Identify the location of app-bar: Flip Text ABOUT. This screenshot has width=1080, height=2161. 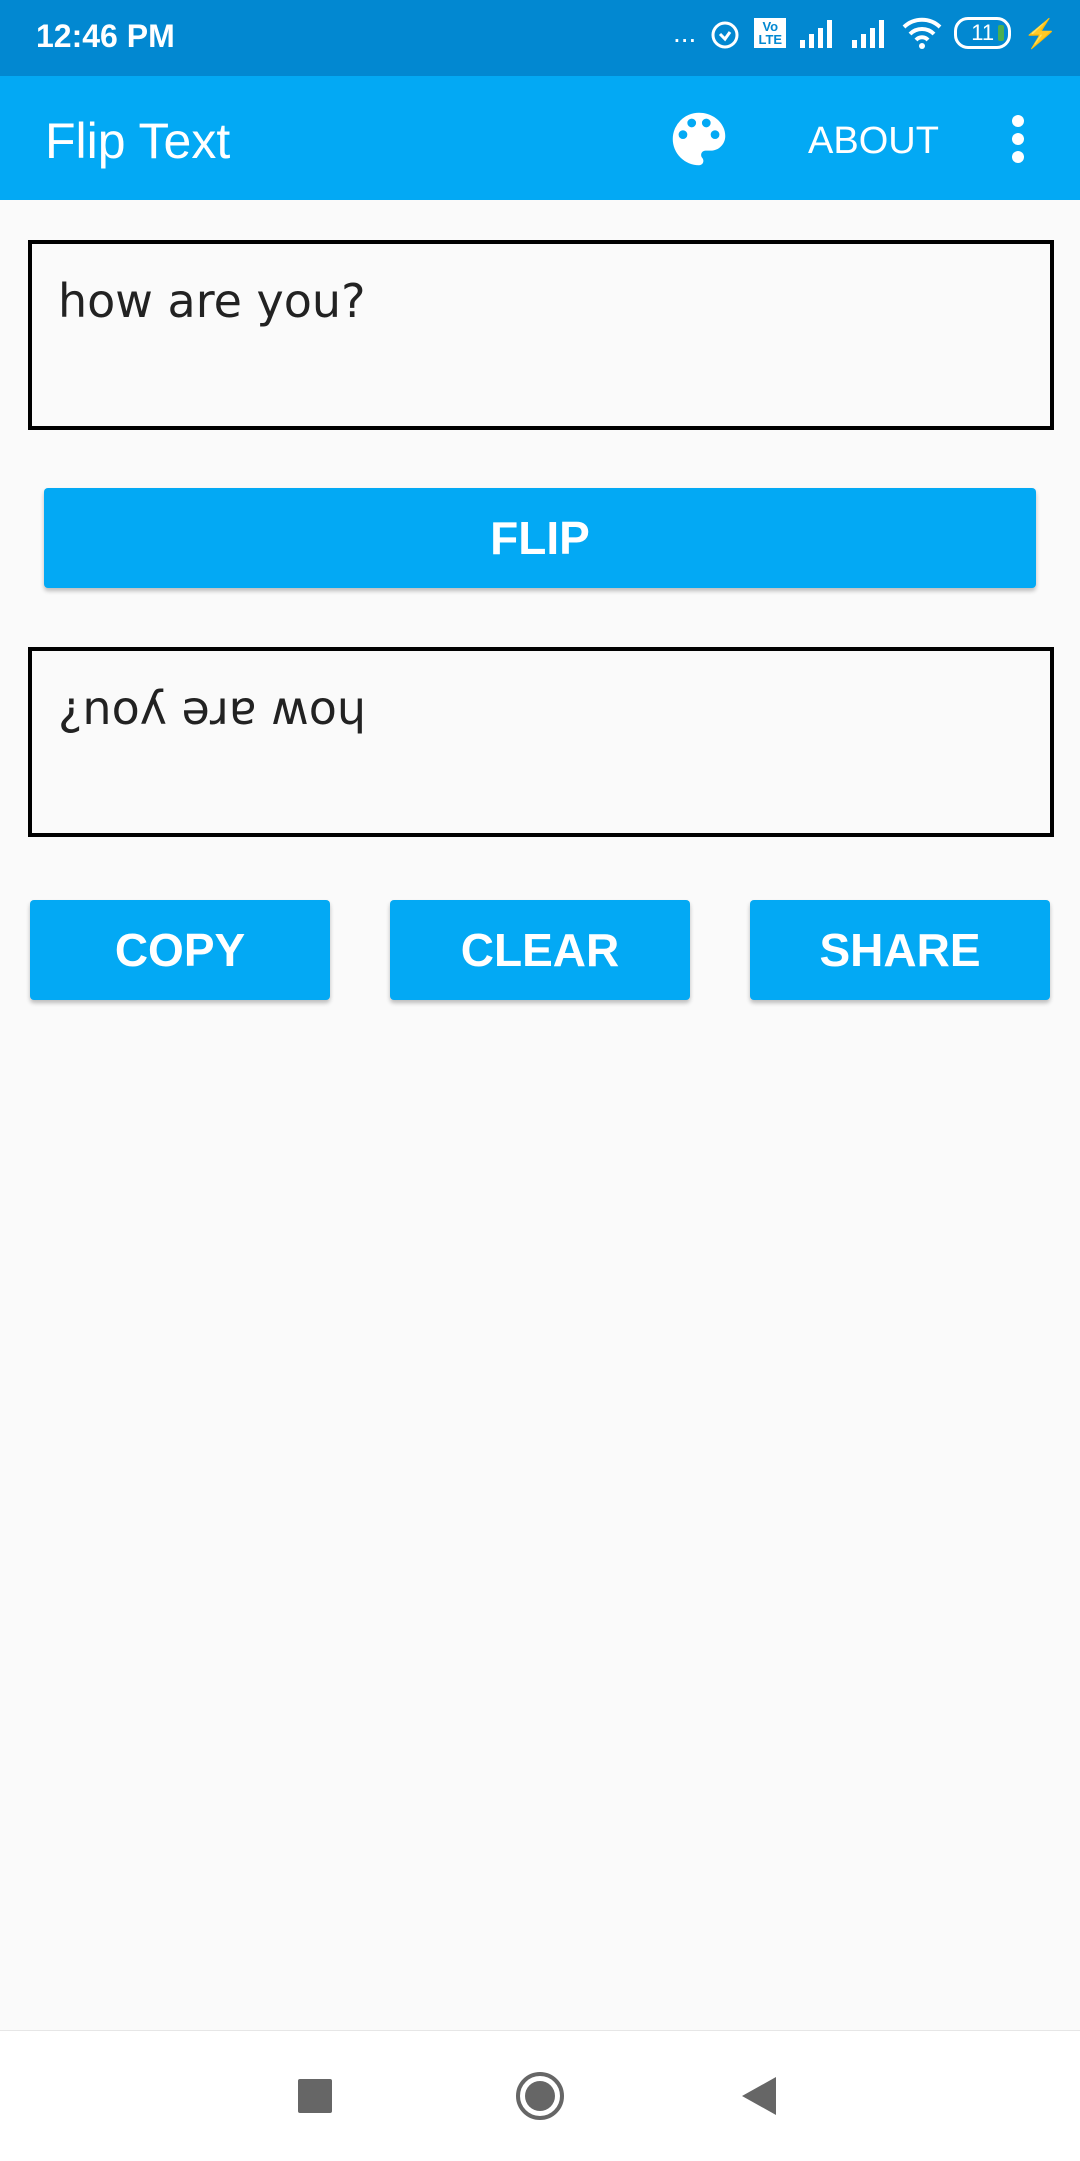
(540, 138).